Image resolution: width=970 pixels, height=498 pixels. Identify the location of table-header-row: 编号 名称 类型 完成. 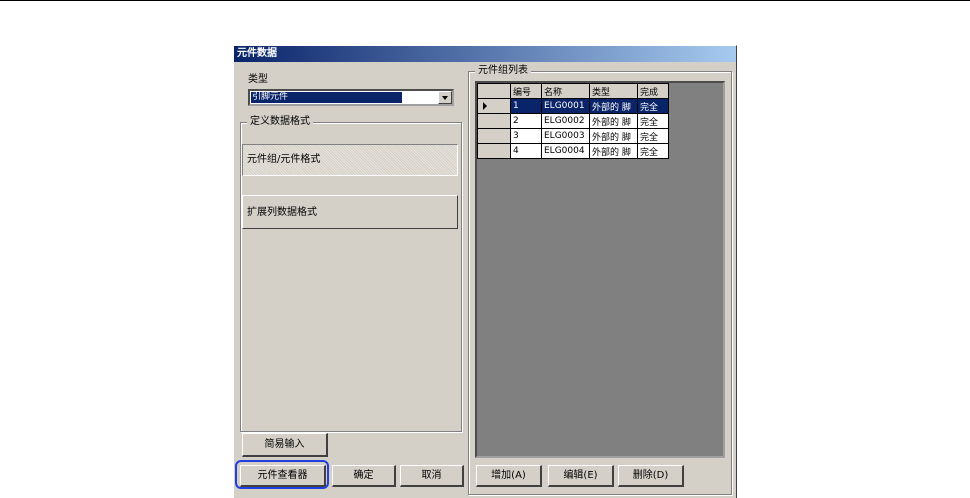
(573, 91).